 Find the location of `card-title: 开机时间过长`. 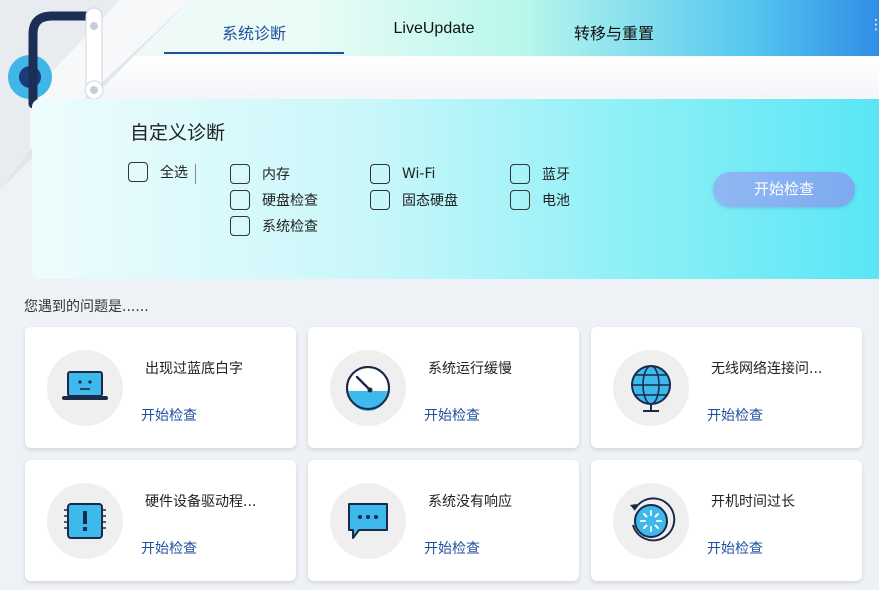

card-title: 开机时间过长 is located at coordinates (753, 502).